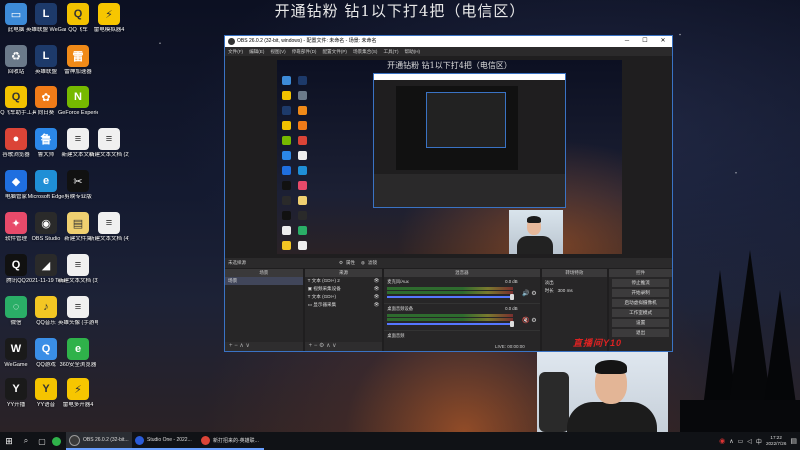 The height and width of the screenshot is (450, 800). I want to click on menu-view: 视图(V), so click(277, 51).